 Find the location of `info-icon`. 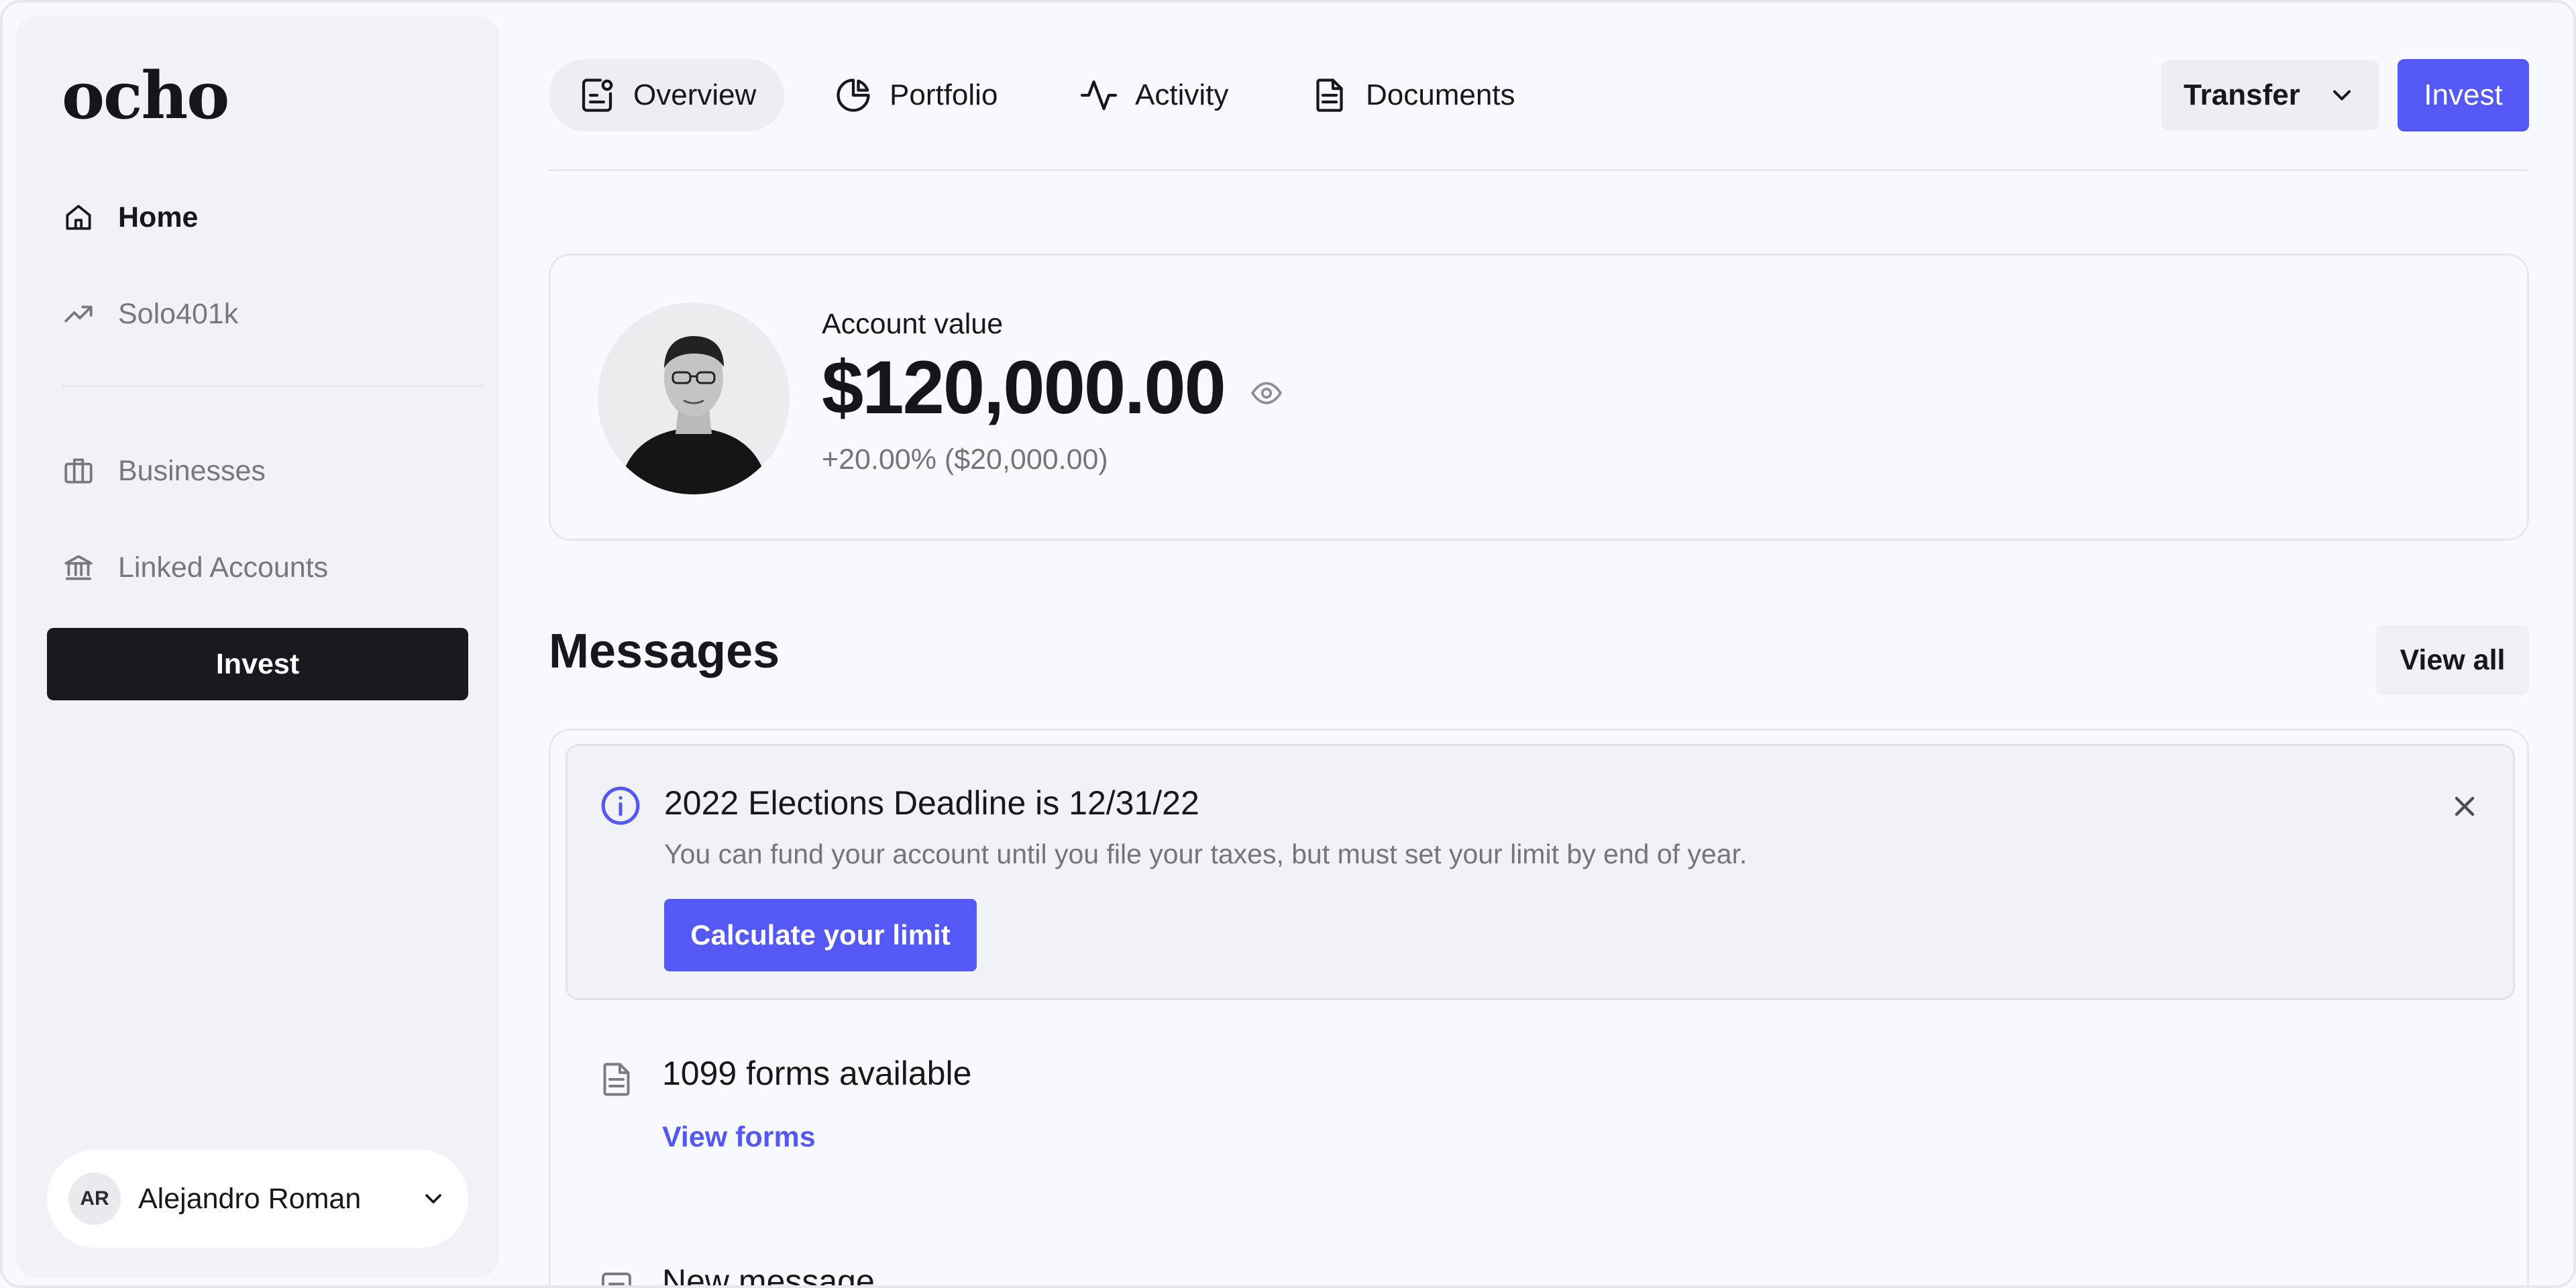

info-icon is located at coordinates (620, 805).